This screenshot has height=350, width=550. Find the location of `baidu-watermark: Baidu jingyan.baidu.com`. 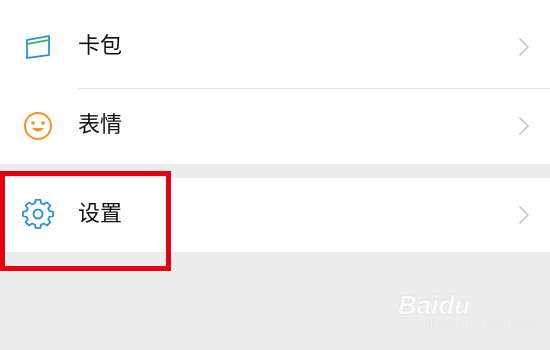

baidu-watermark: Baidu jingyan.baidu.com is located at coordinates (467, 310).